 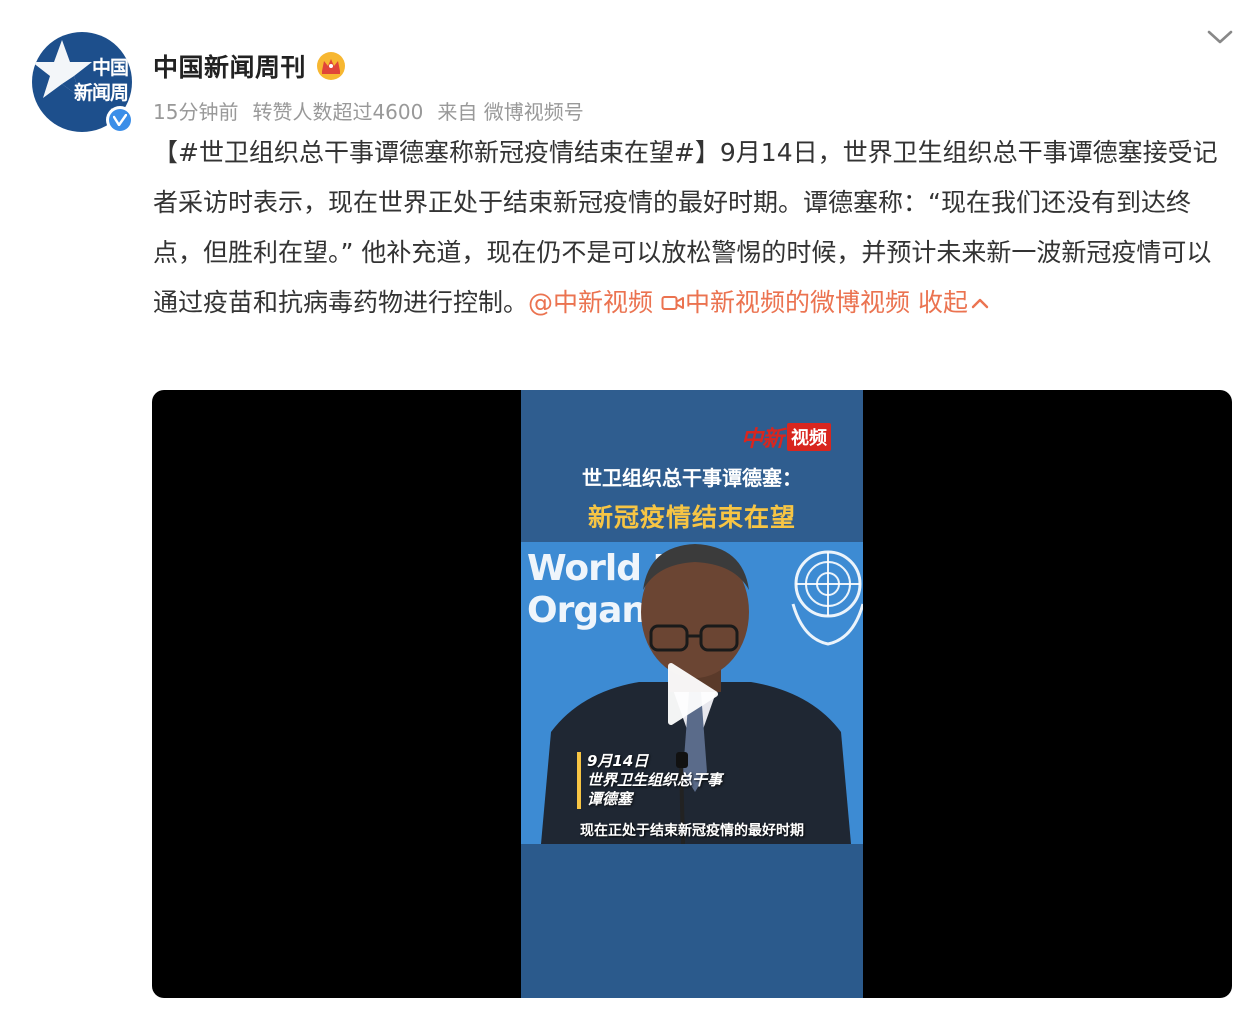 I want to click on play-icon, so click(x=693, y=694).